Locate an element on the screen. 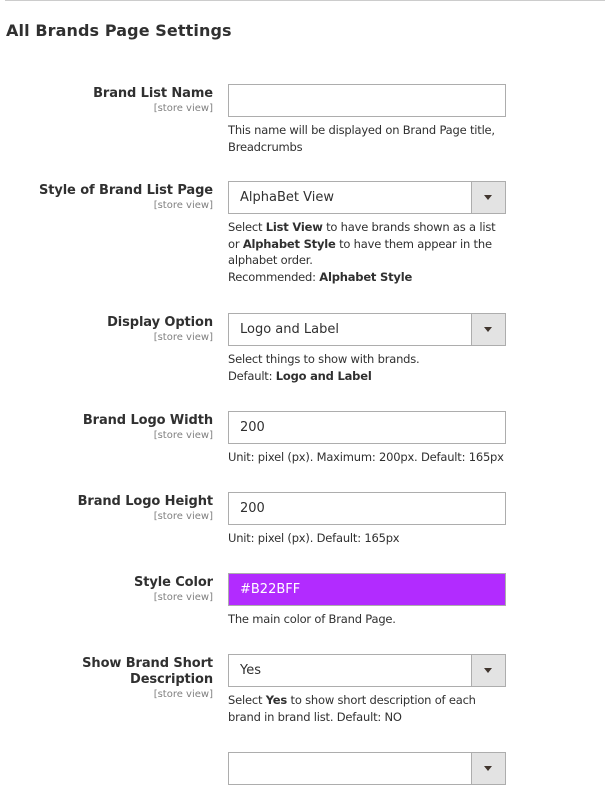  section-title: All Brands Page Settings is located at coordinates (119, 30).